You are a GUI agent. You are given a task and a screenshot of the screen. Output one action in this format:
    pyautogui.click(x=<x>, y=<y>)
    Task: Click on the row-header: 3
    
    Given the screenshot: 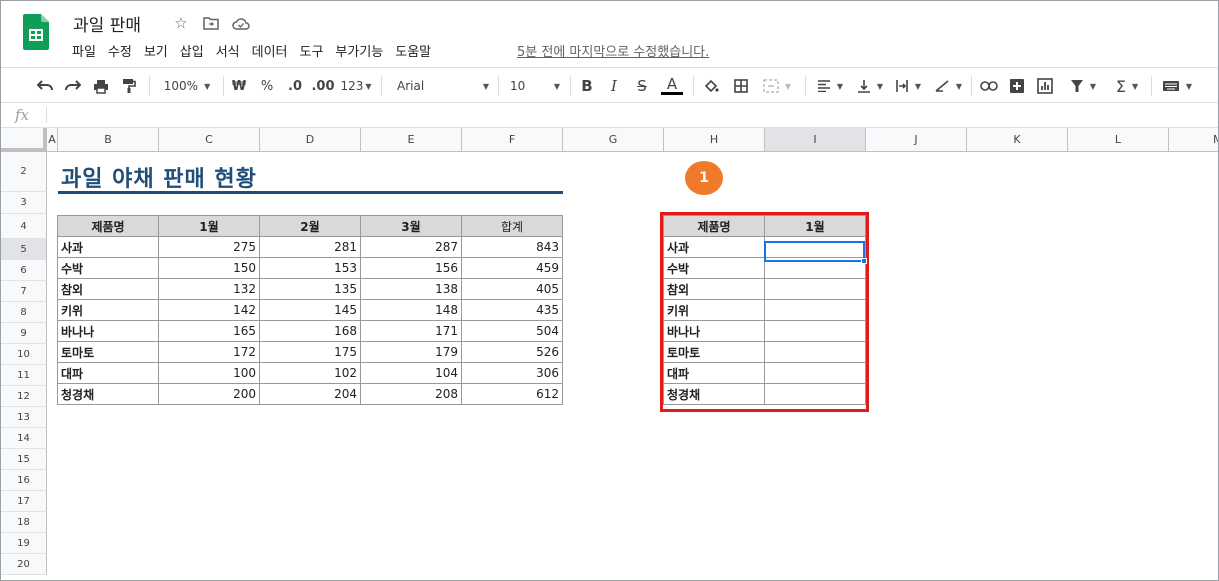 What is the action you would take?
    pyautogui.click(x=24, y=203)
    